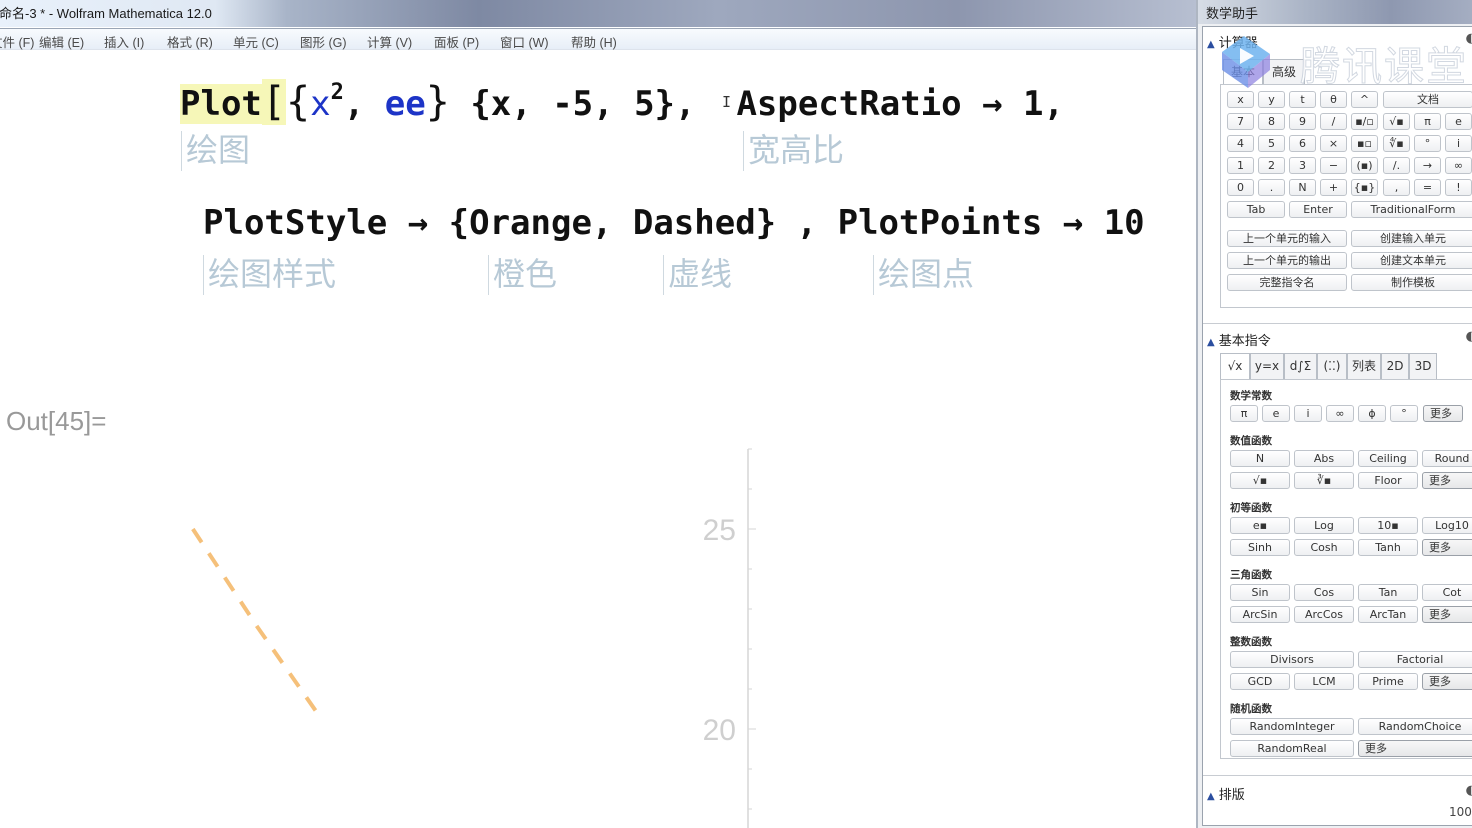 The image size is (1472, 828). I want to click on calc-key-symbol: ×, so click(1333, 143).